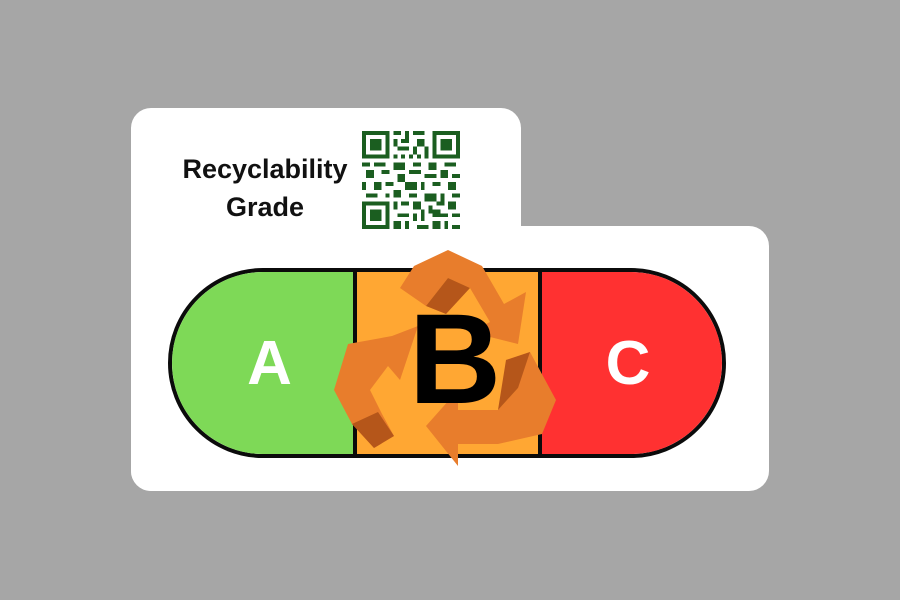 Image resolution: width=900 pixels, height=600 pixels. I want to click on title-line-2: Grade, so click(265, 207).